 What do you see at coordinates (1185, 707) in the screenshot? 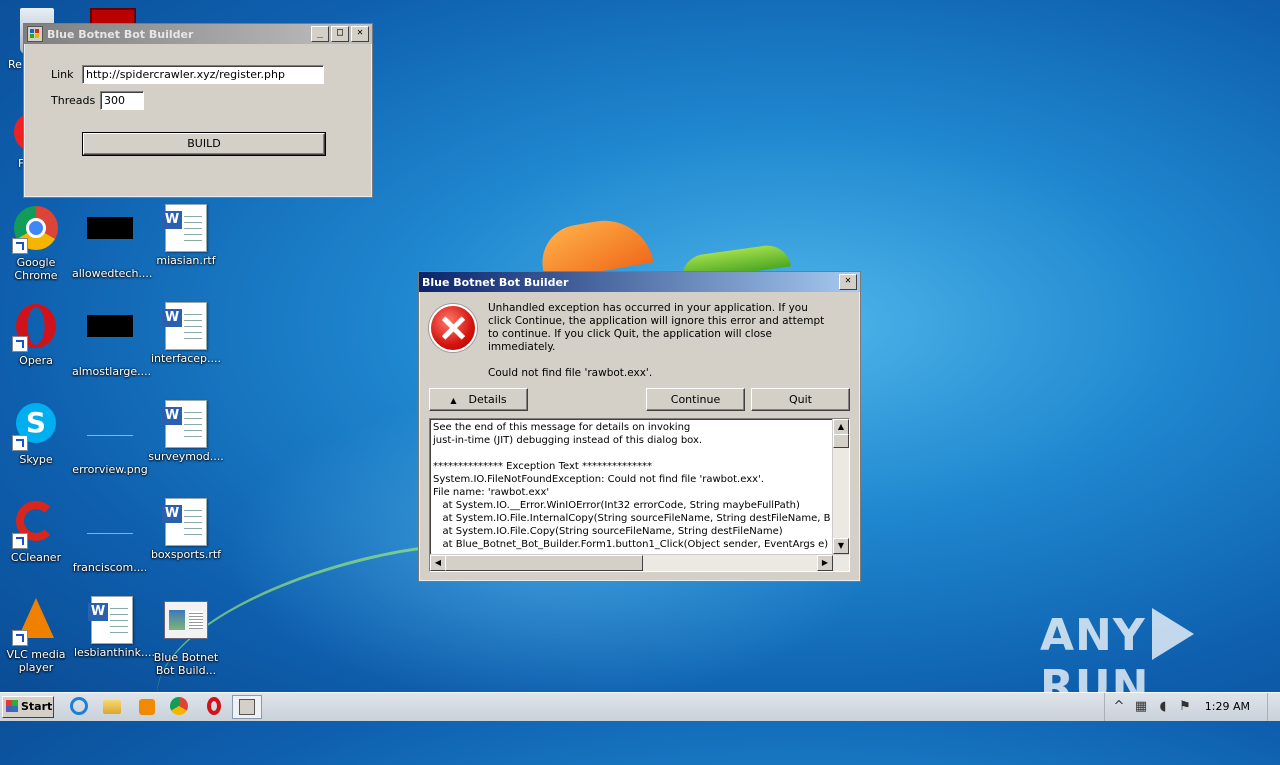
I see `action-center-flag-icon: ⚑` at bounding box center [1185, 707].